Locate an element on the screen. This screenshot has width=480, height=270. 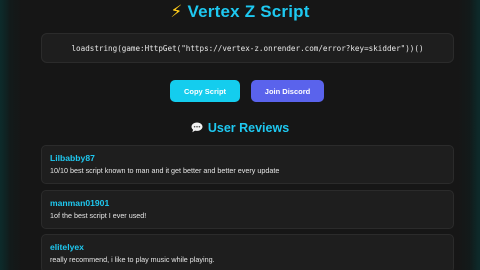
reviews-heading-text: User Reviews is located at coordinates (248, 128).